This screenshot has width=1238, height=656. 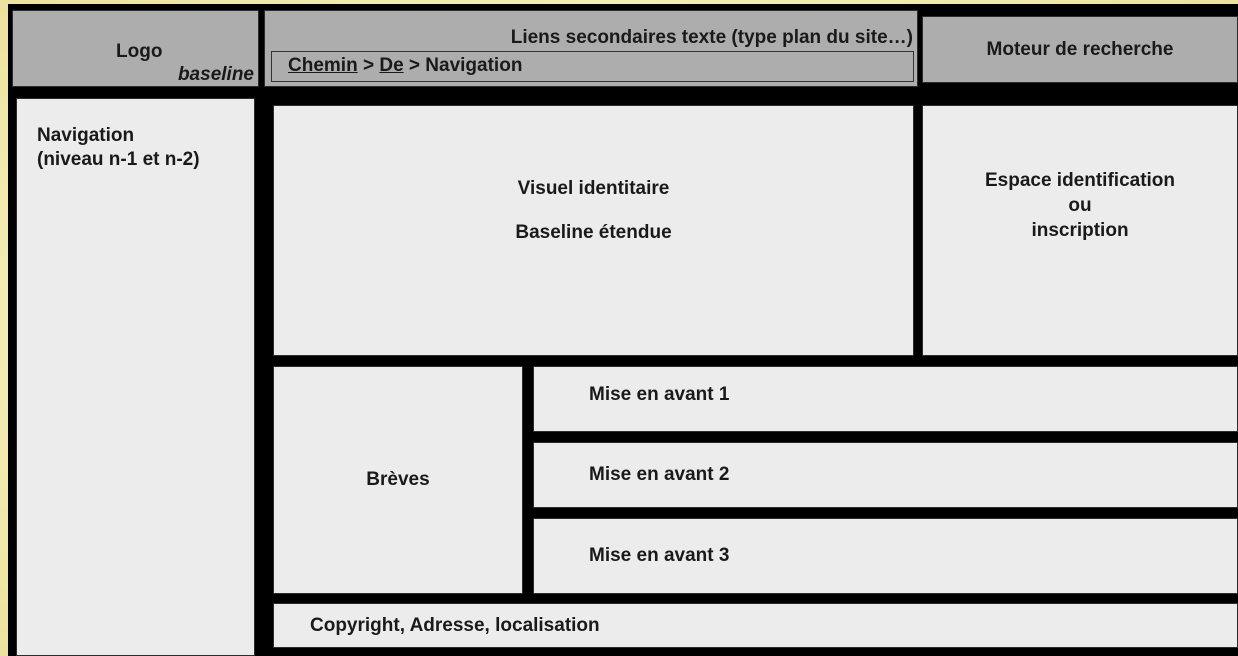 What do you see at coordinates (323, 65) in the screenshot?
I see `breadcrumb-item-chemin: Chemin` at bounding box center [323, 65].